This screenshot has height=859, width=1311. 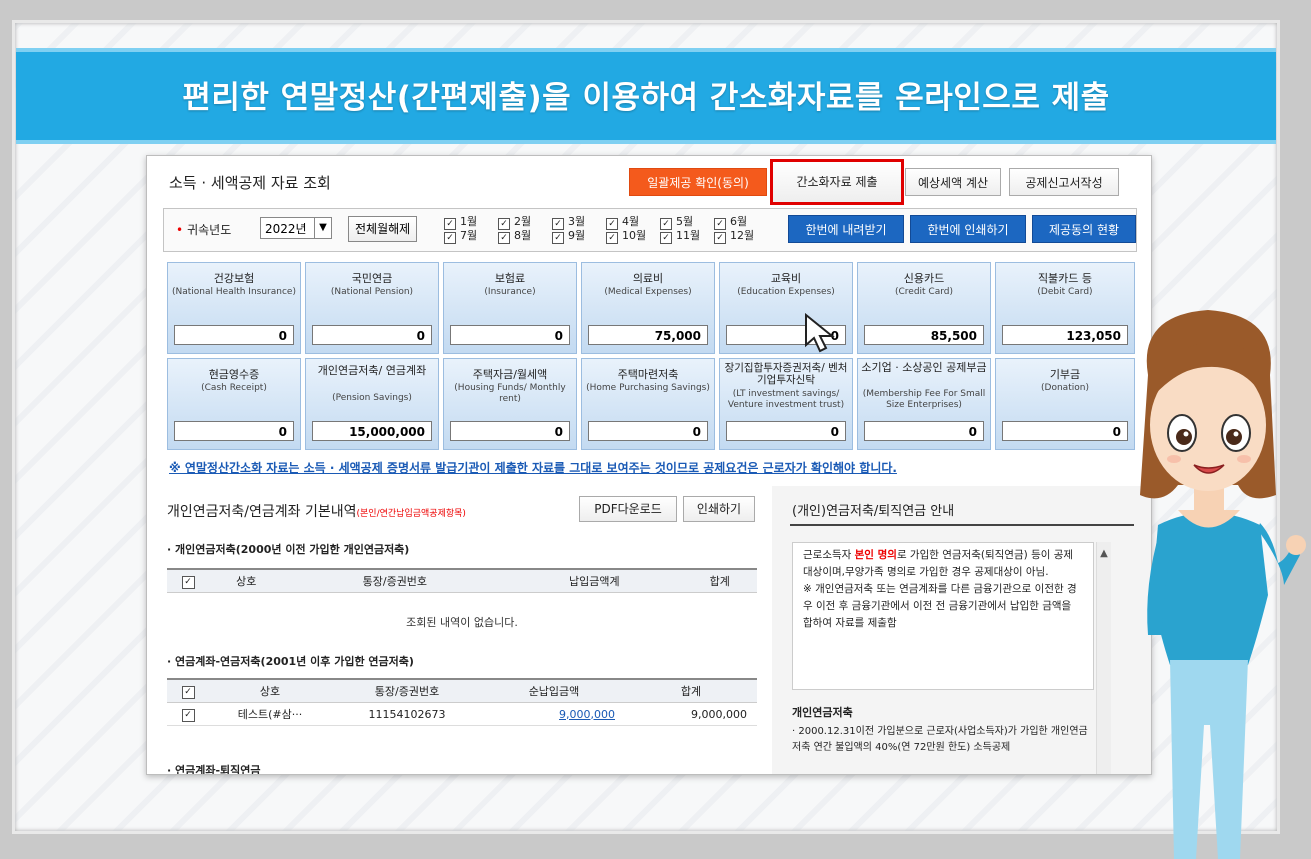 I want to click on title-banner: 편리한 연말정산(간편제출)을 이용하여 간소화자료를 온라인으로 제출, so click(x=646, y=96).